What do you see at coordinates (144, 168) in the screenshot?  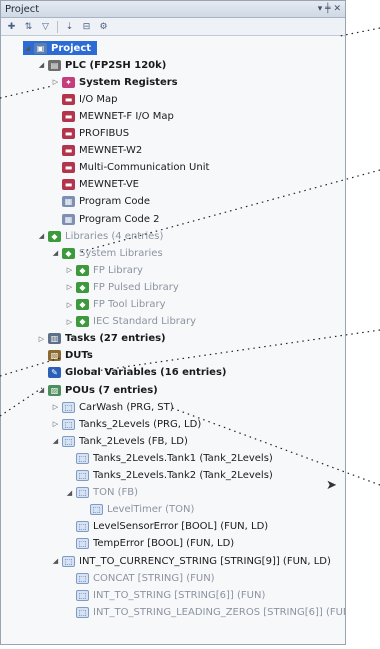 I see `tree-item-label: Multi-Communication Unit` at bounding box center [144, 168].